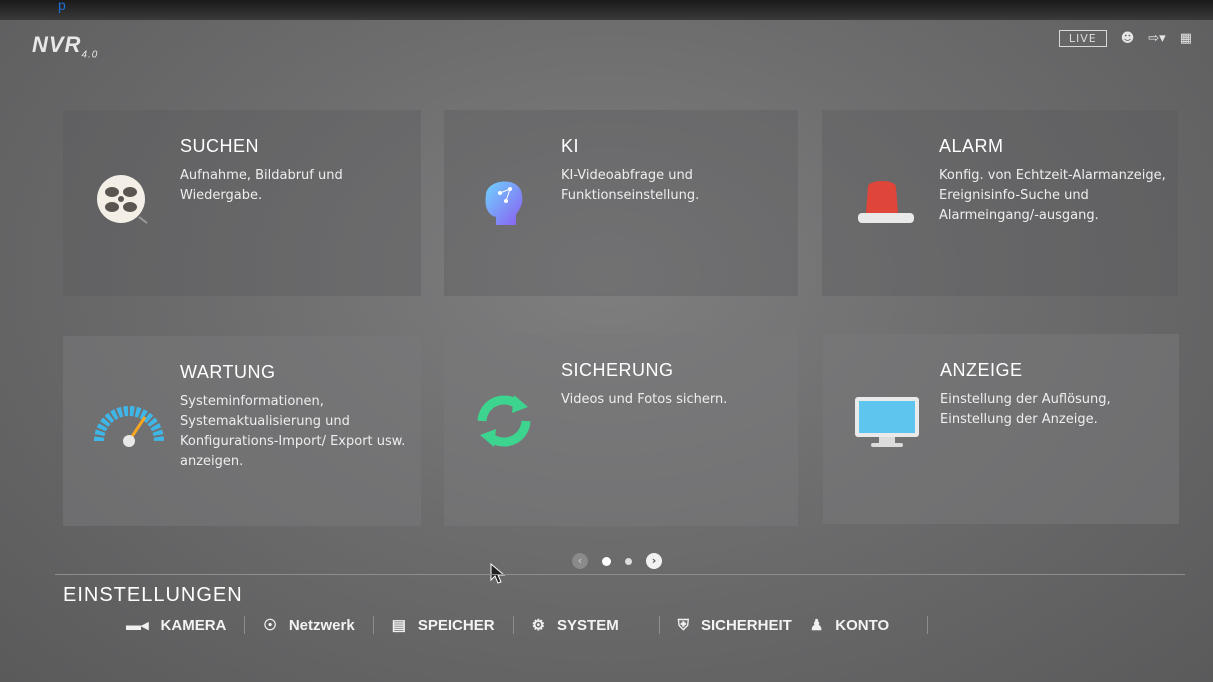 This screenshot has width=1213, height=682. What do you see at coordinates (621, 430) in the screenshot?
I see `tile-sicherung: SICHERUNG Videos und Fotos sichern.` at bounding box center [621, 430].